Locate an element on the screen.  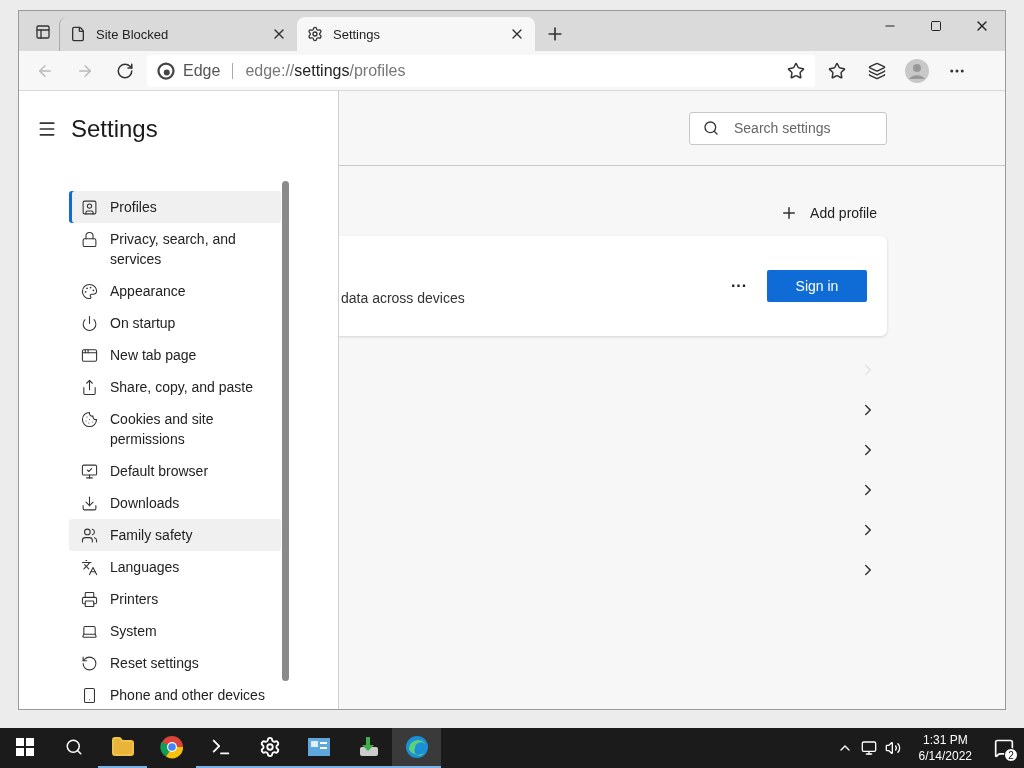
printer-icon is located at coordinates (89, 599).